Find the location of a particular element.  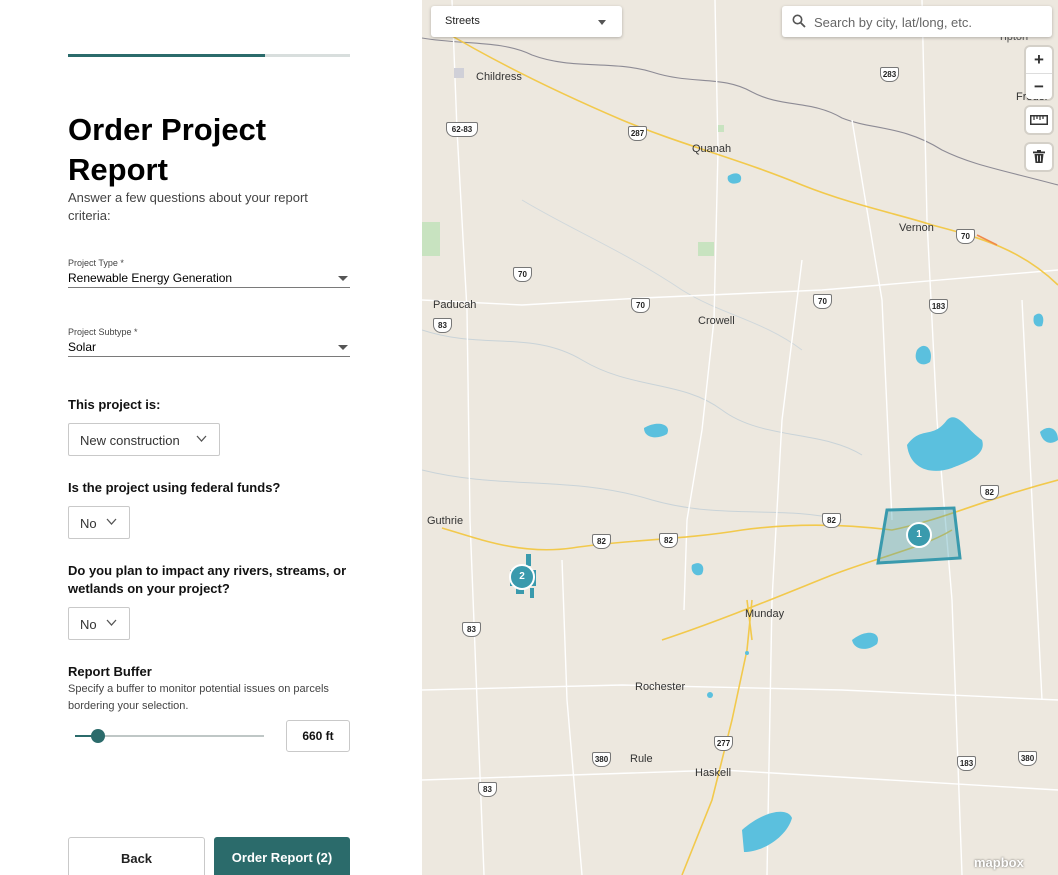

report-buffer-title: Report Buffer is located at coordinates (110, 671).